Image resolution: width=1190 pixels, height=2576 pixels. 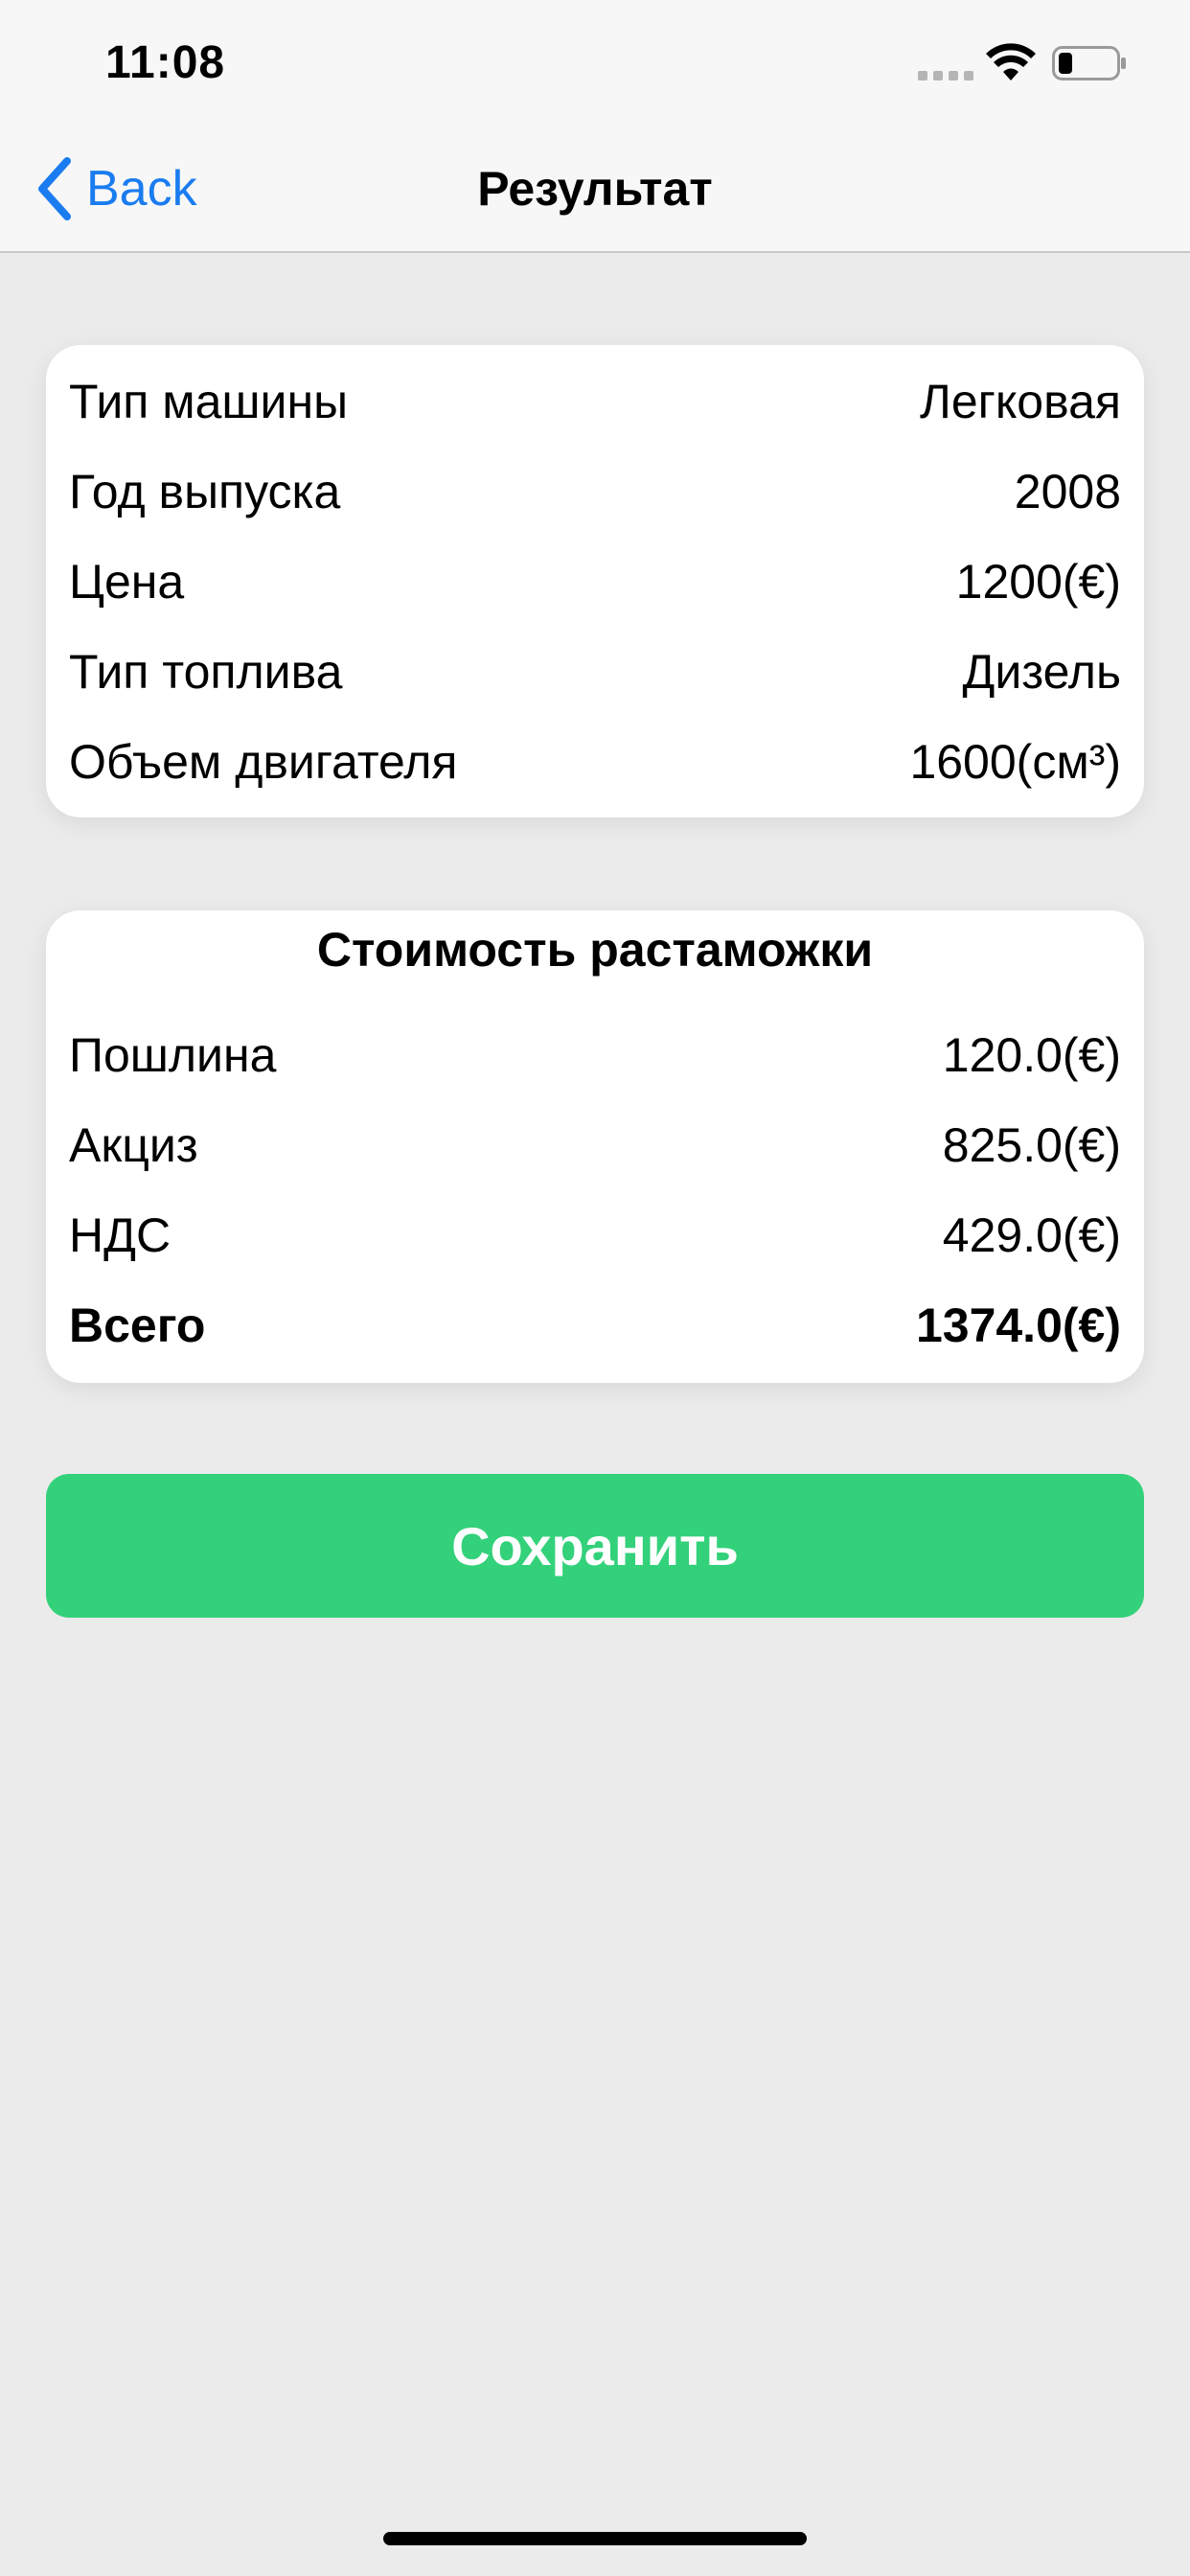 I want to click on status-bar: 11:08, so click(x=595, y=63).